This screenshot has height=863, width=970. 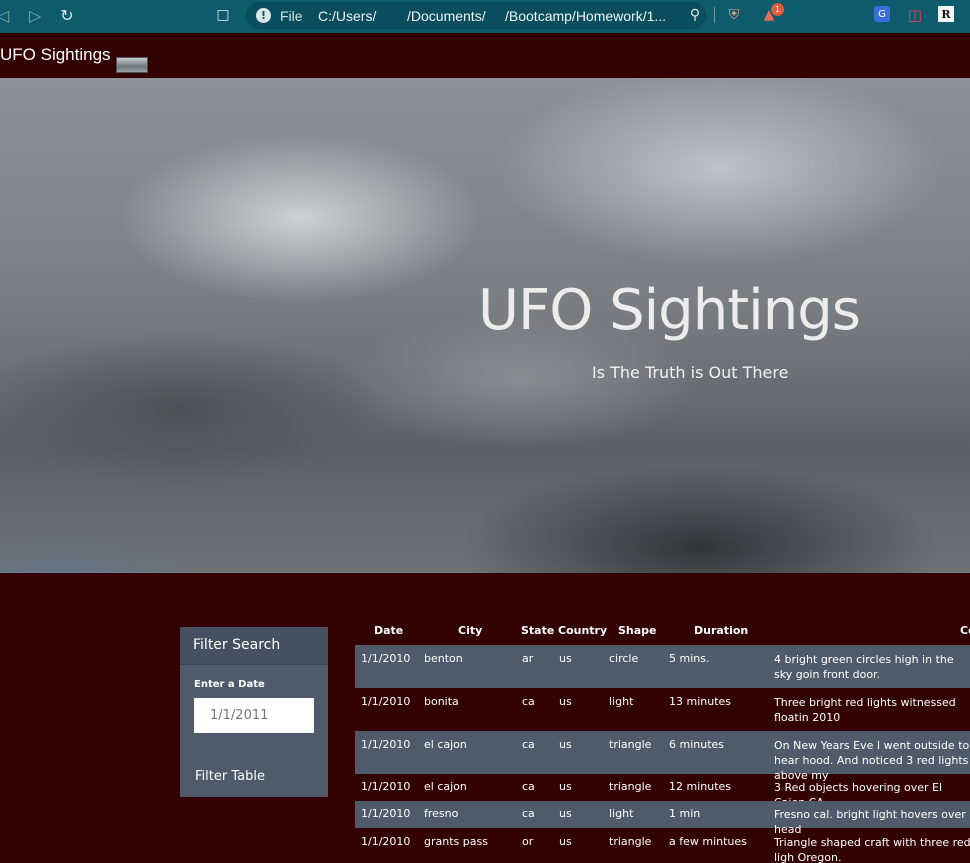 What do you see at coordinates (485, 55) in the screenshot?
I see `navbar: UFO Sightings` at bounding box center [485, 55].